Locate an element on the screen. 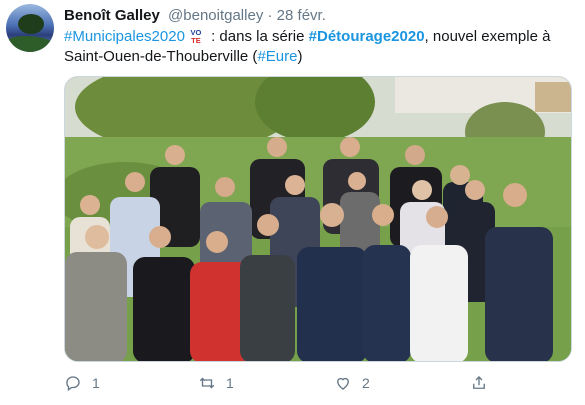  vote-emoji-icon: VO TE is located at coordinates (196, 36).